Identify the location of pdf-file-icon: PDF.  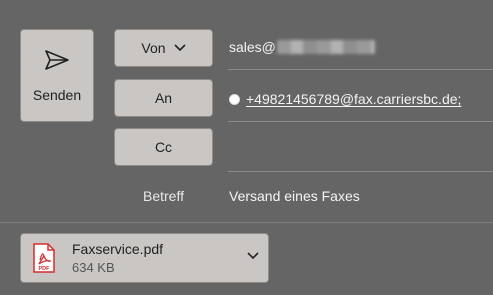
(44, 258).